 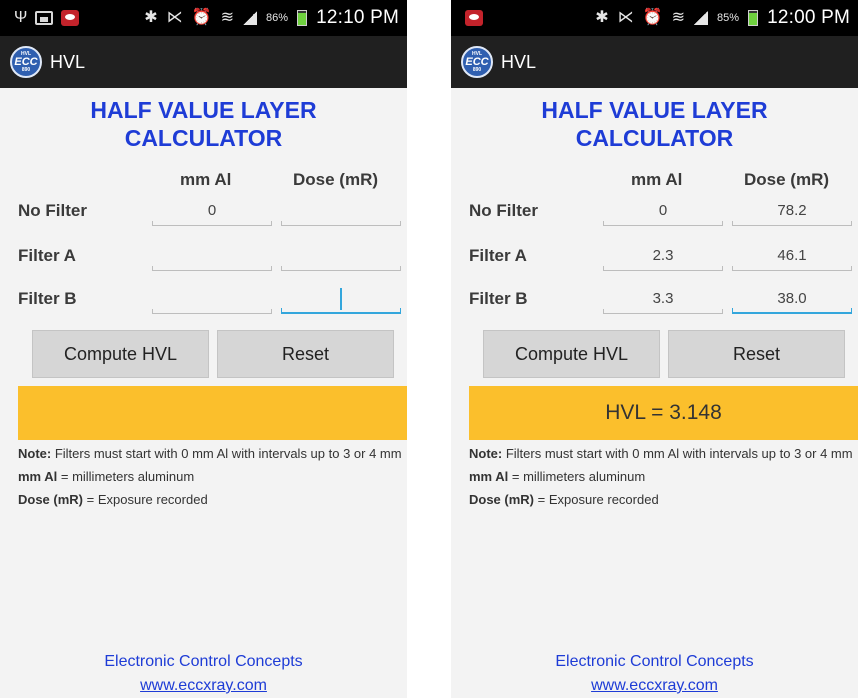 What do you see at coordinates (792, 300) in the screenshot?
I see `filter-b-dose-input: 38.0` at bounding box center [792, 300].